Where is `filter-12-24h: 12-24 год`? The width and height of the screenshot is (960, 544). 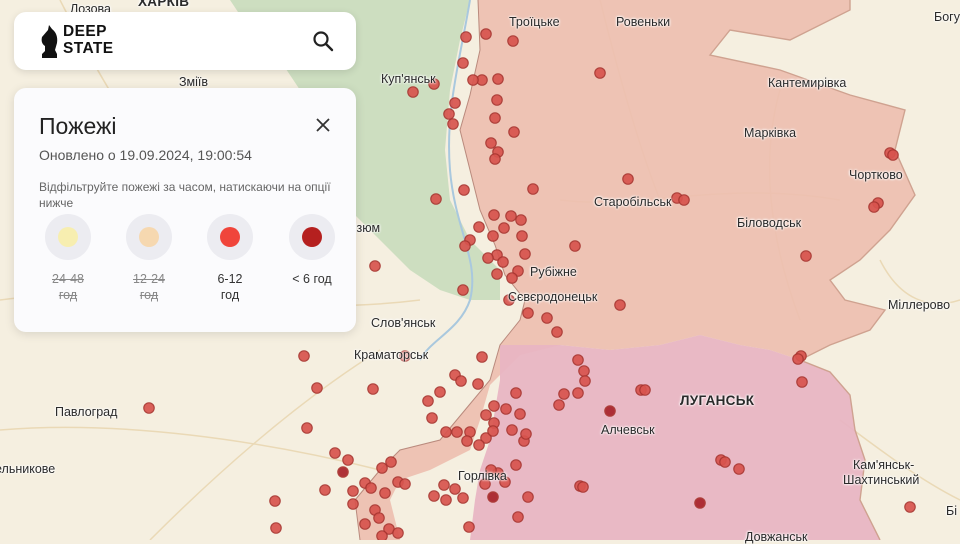 filter-12-24h: 12-24 год is located at coordinates (149, 258).